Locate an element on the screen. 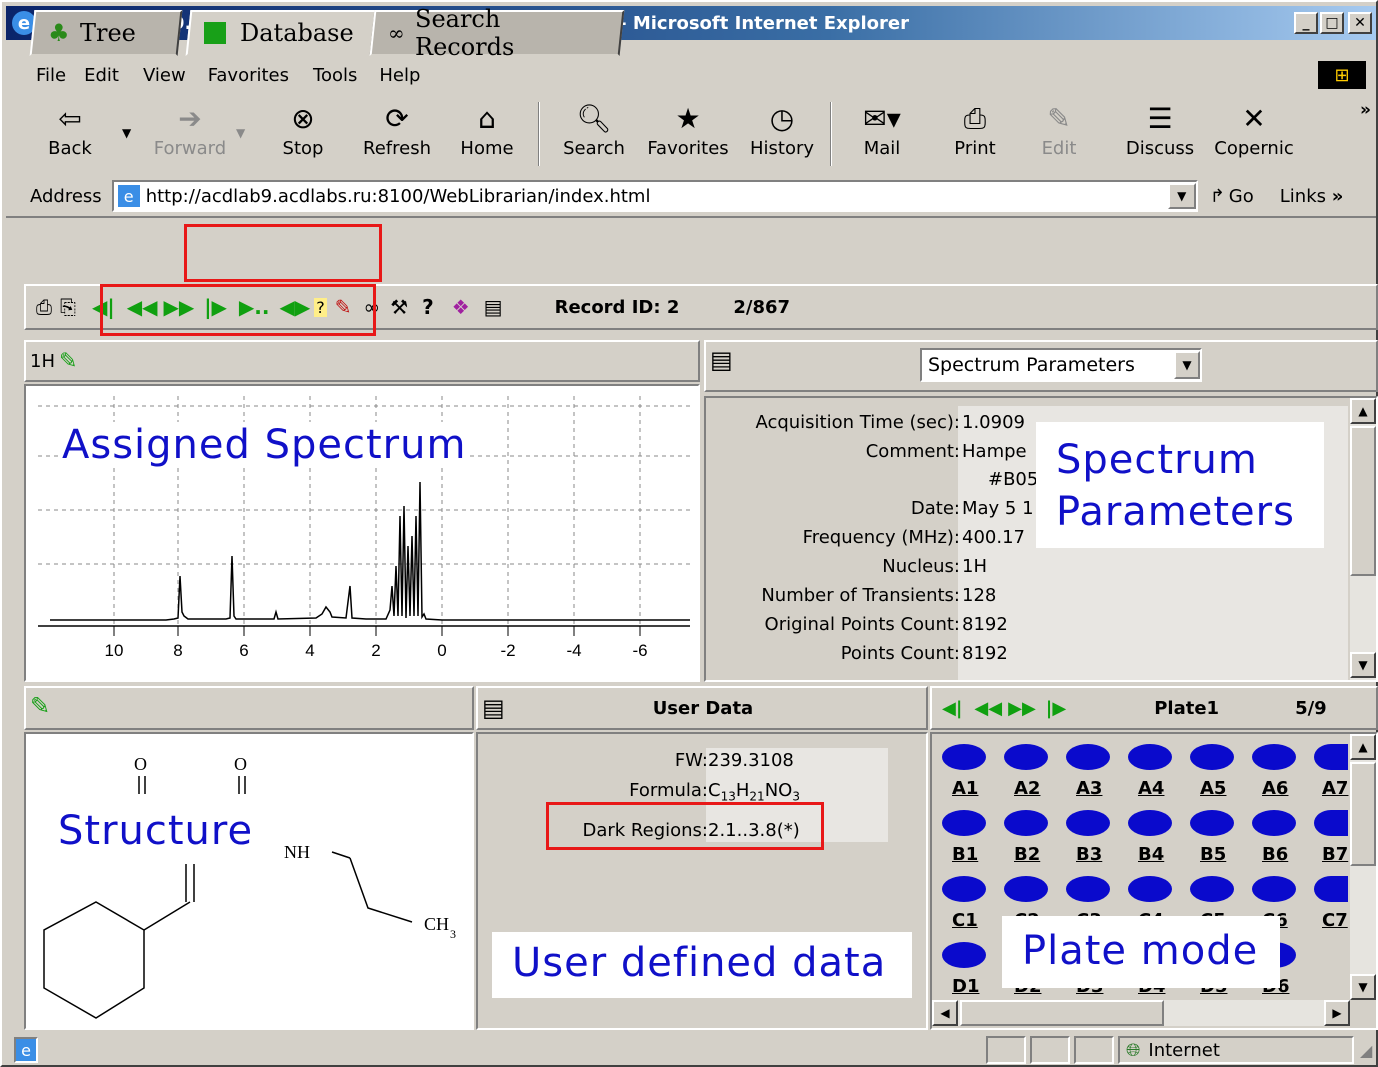 The width and height of the screenshot is (1378, 1067). first-record-icon: ◀| is located at coordinates (103, 307).